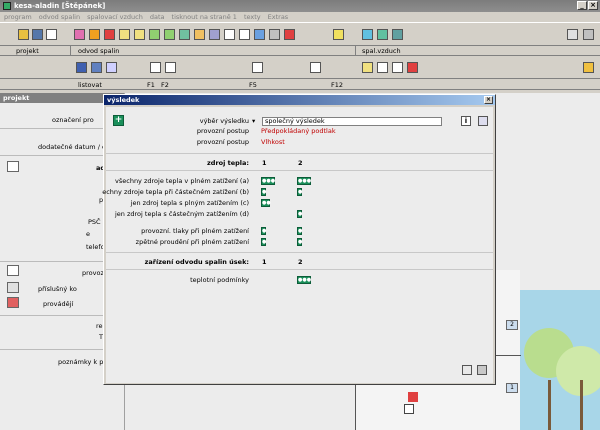 This screenshot has width=600, height=430. Describe the element at coordinates (299, 214) in the screenshot. I see `result-d2-badge: ●` at that location.